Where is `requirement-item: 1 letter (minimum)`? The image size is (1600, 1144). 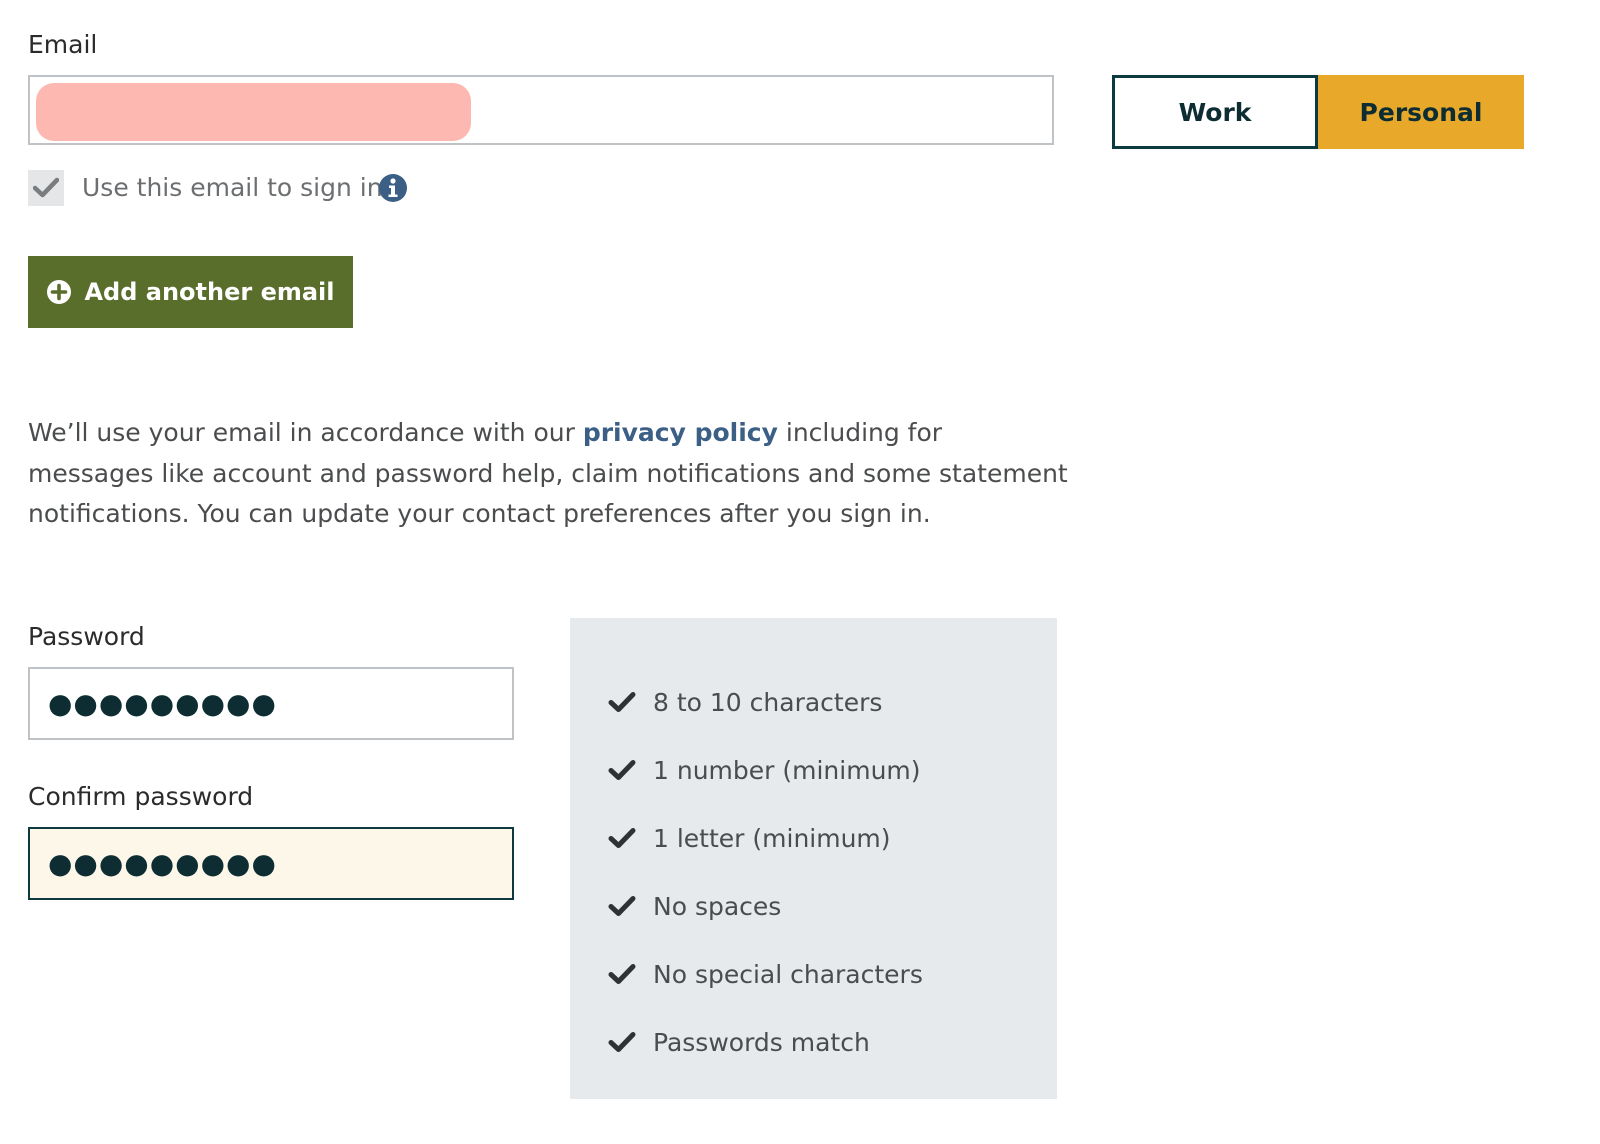
requirement-item: 1 letter (minimum) is located at coordinates (749, 838).